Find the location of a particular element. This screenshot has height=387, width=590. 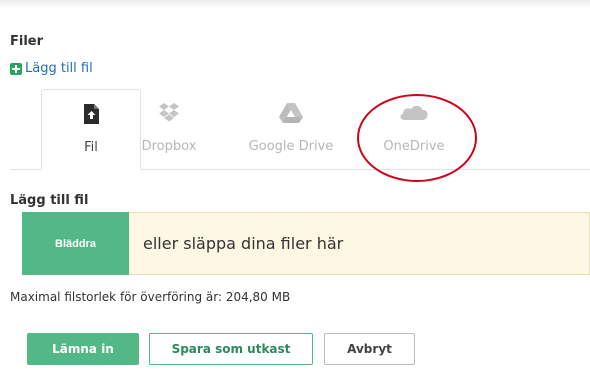

drop-area: eller släppa dina filer här is located at coordinates (359, 243).